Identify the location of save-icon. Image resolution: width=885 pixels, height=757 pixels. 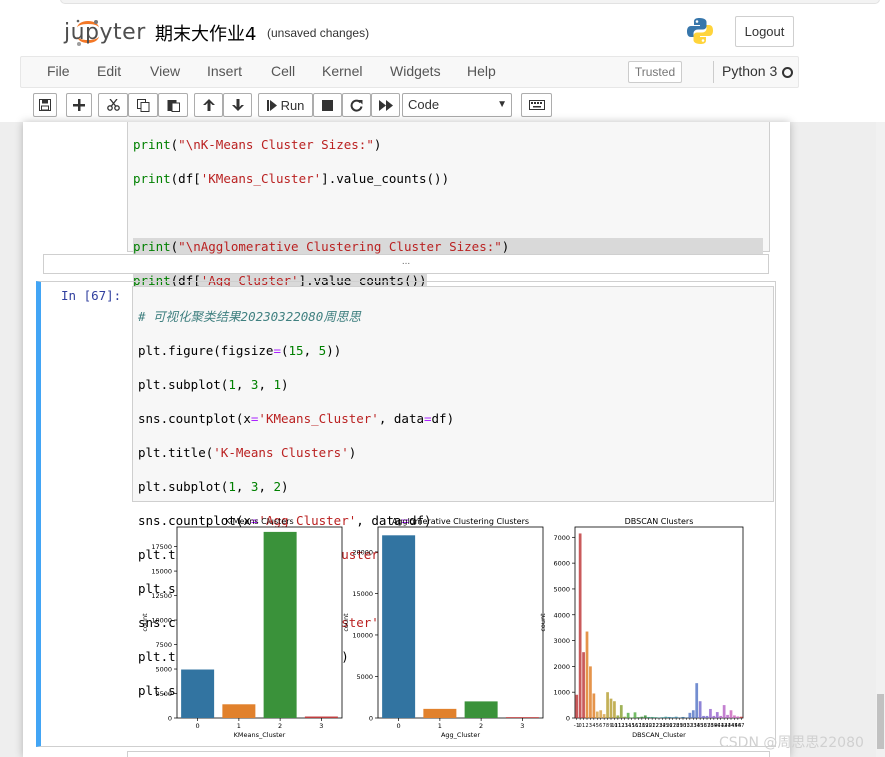
(45, 105).